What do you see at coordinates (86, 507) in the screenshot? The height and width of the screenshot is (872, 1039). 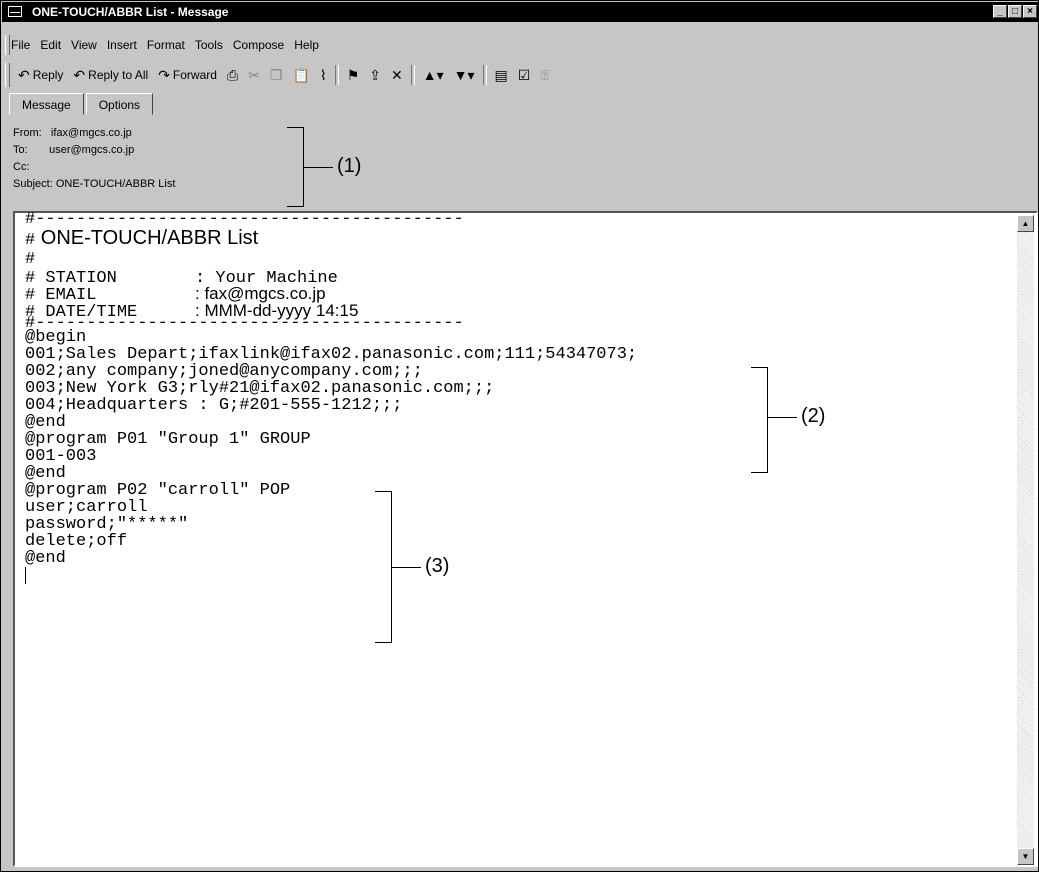 I see `body-line: user;carroll` at bounding box center [86, 507].